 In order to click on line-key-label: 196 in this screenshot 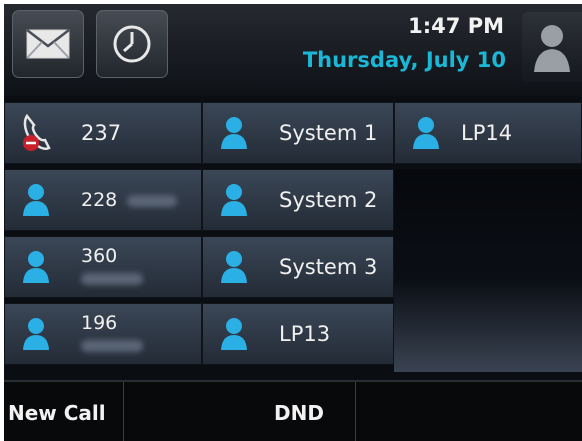, I will do `click(99, 323)`.